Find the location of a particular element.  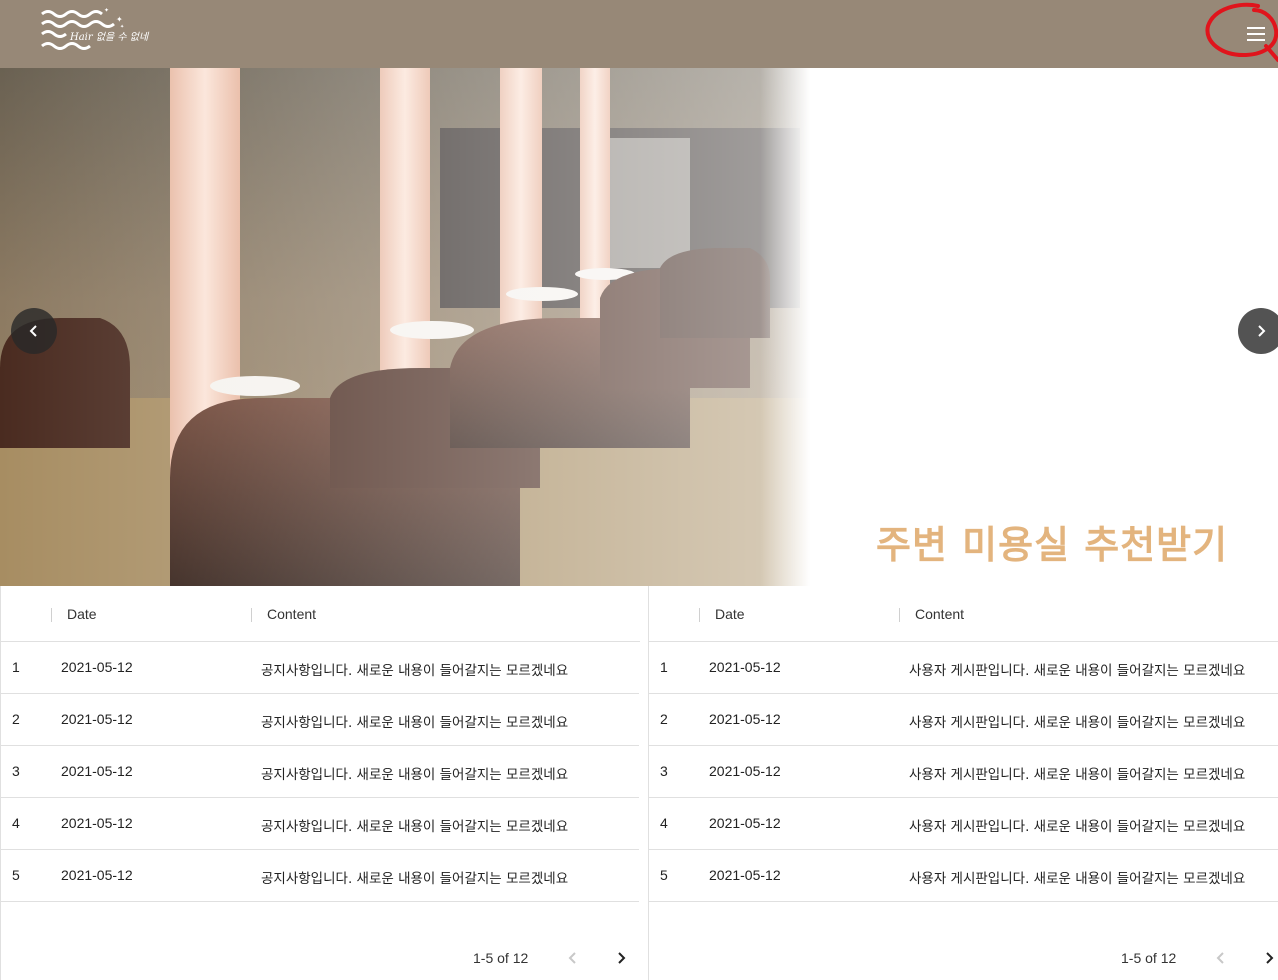

slide-caption: 주변 미용실 추천받기 is located at coordinates (1052, 545).